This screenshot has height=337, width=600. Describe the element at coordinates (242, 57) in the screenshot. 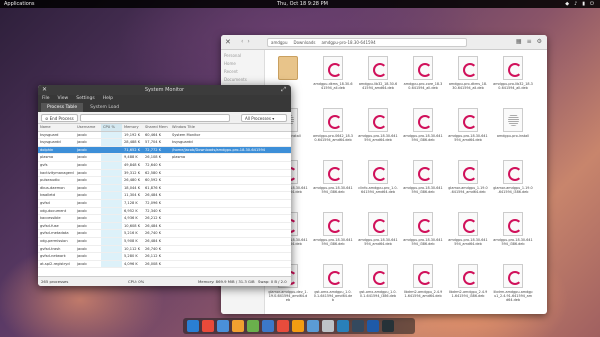

I see `sidebar-item: Personal` at that location.